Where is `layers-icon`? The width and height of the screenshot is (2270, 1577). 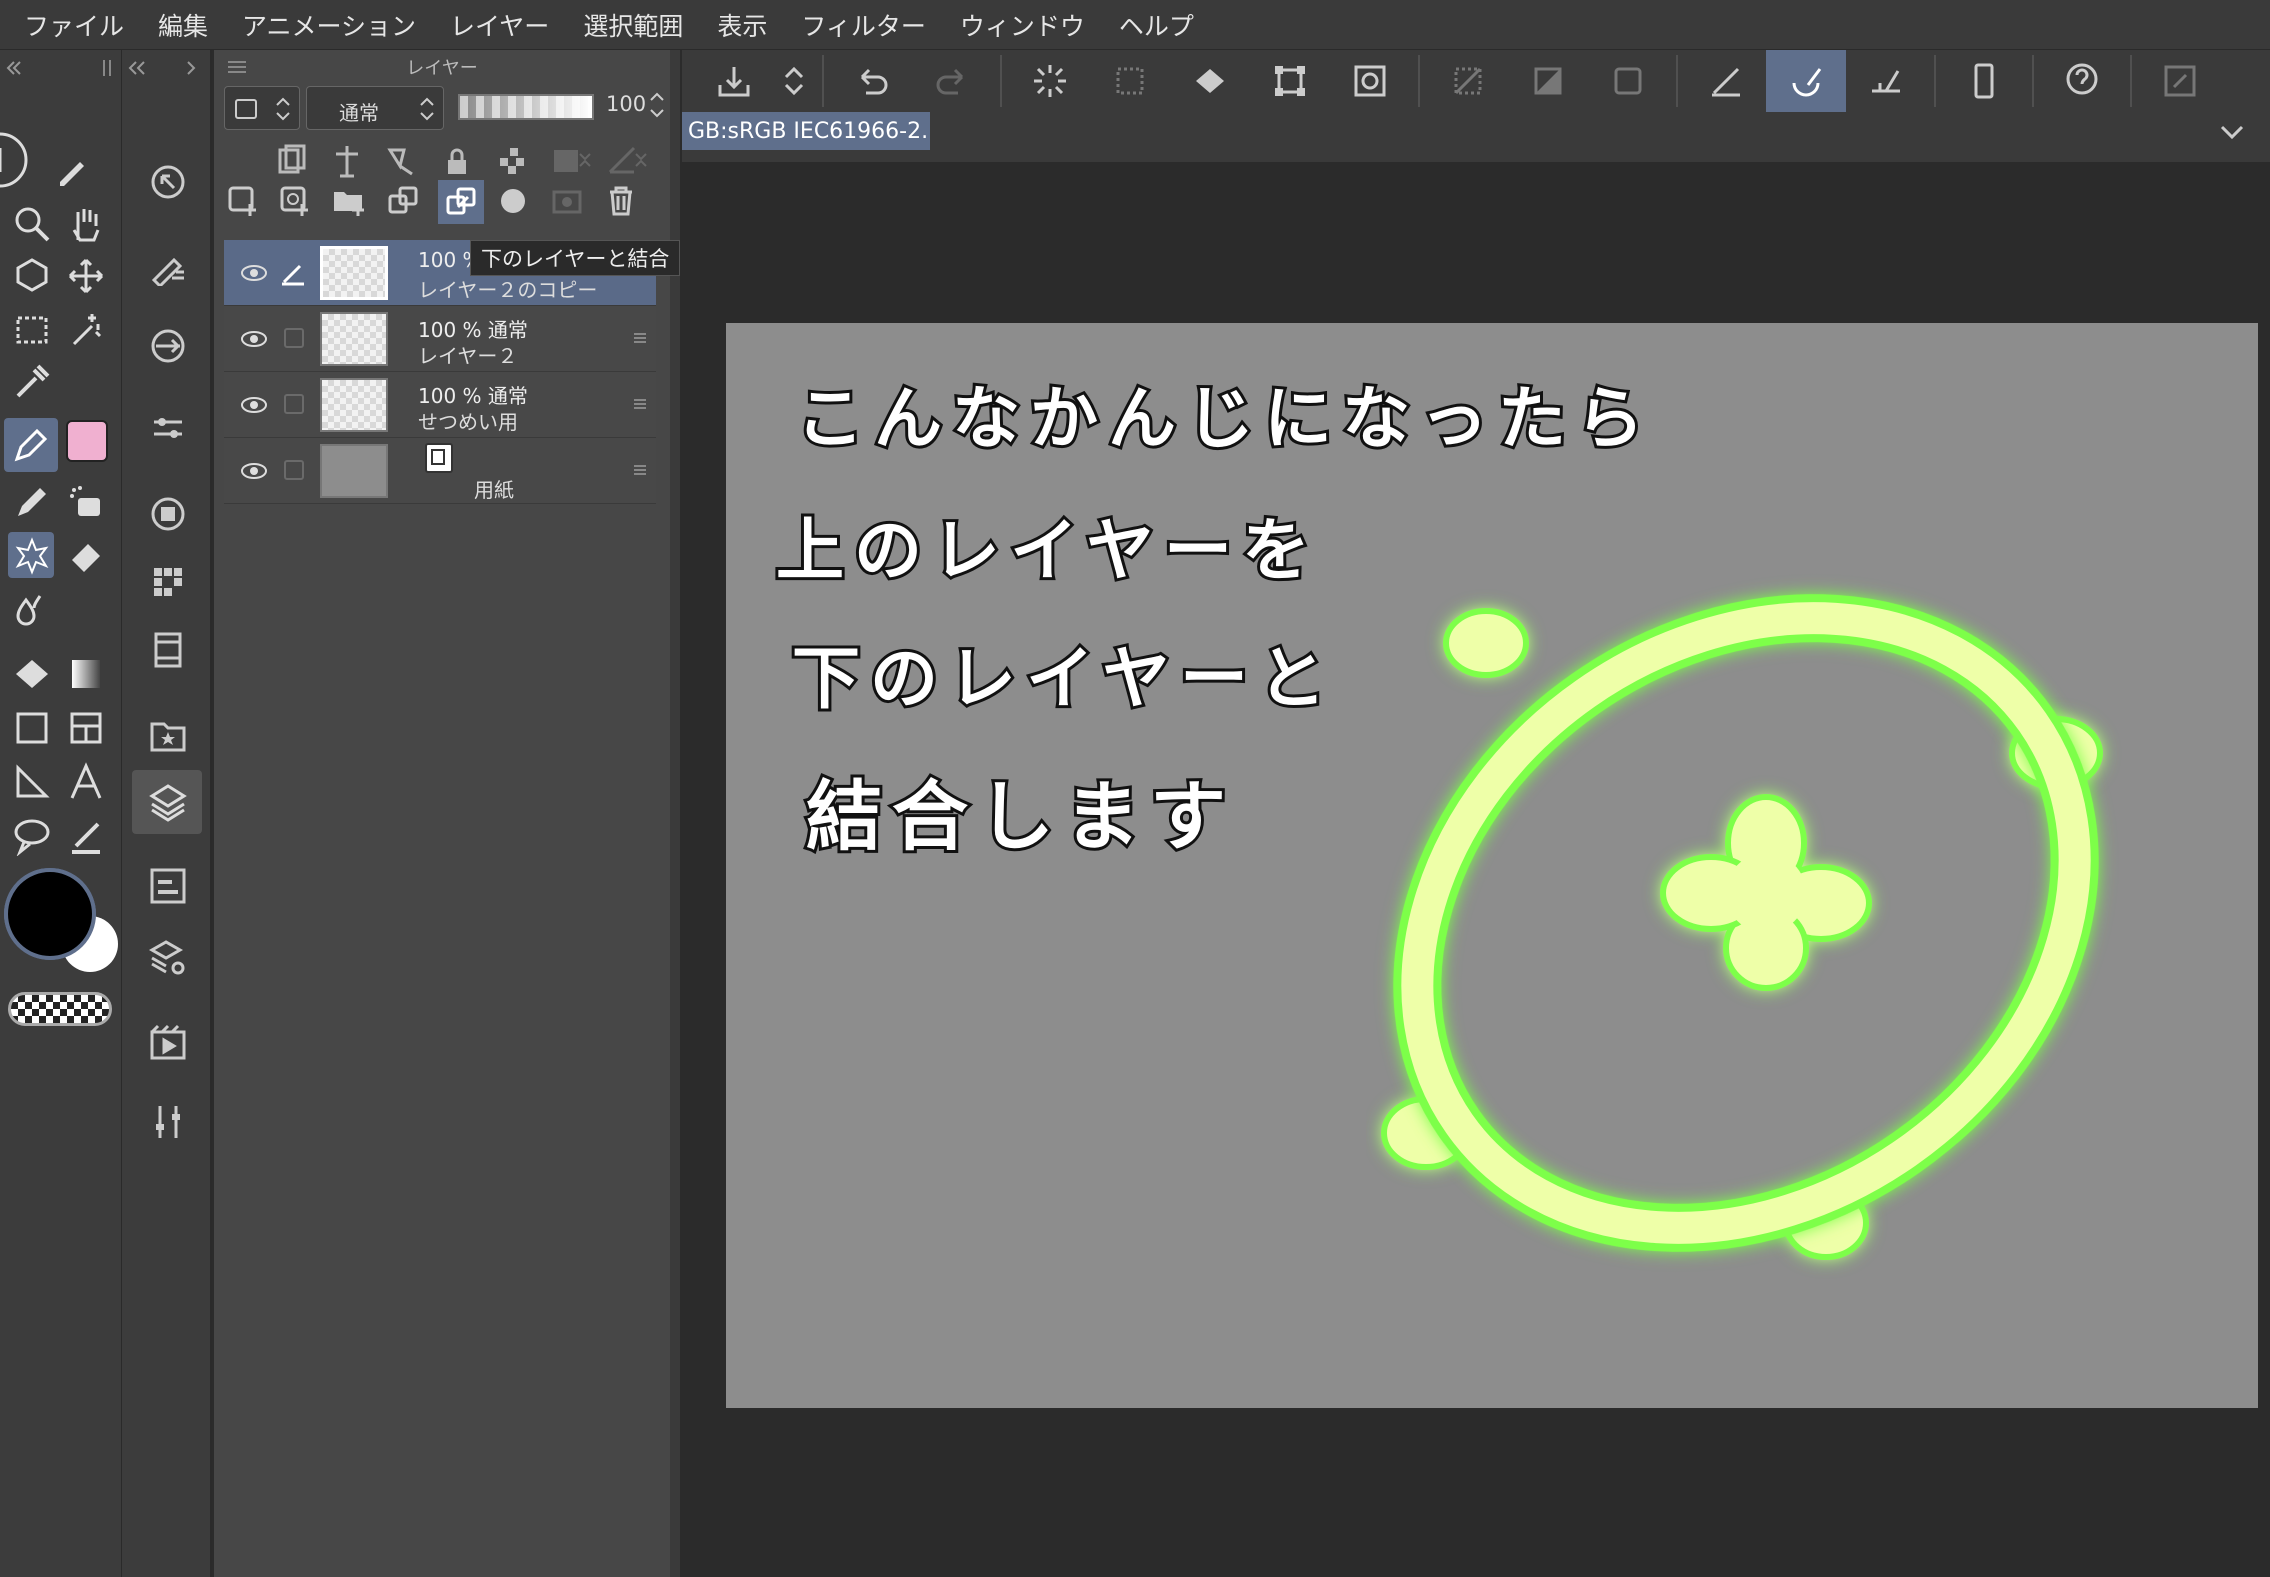
layers-icon is located at coordinates (168, 802).